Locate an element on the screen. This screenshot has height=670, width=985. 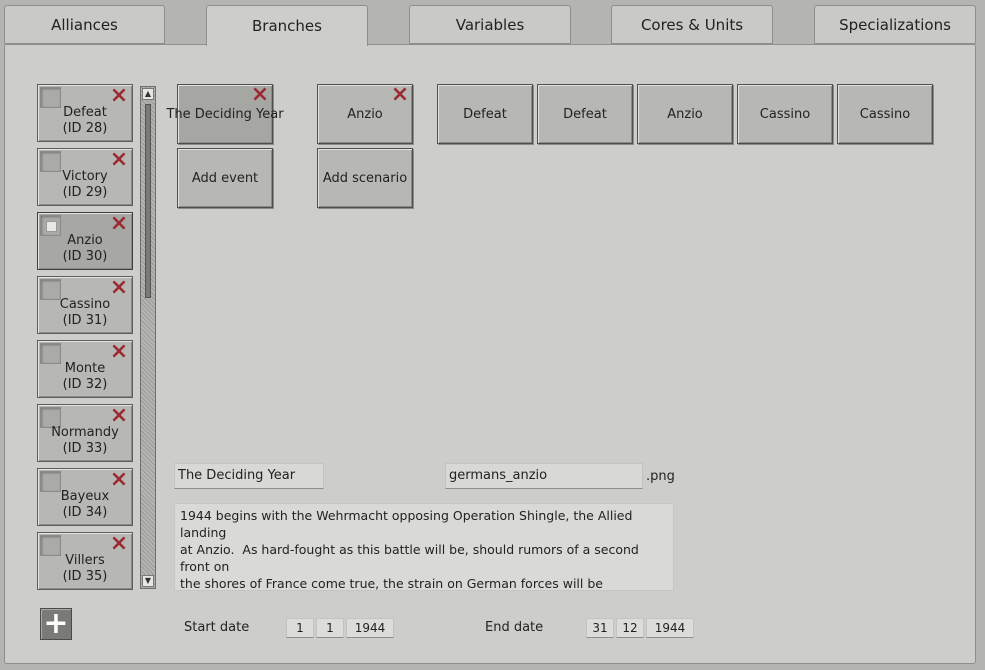
tab-alliances: Alliances is located at coordinates (84, 24).